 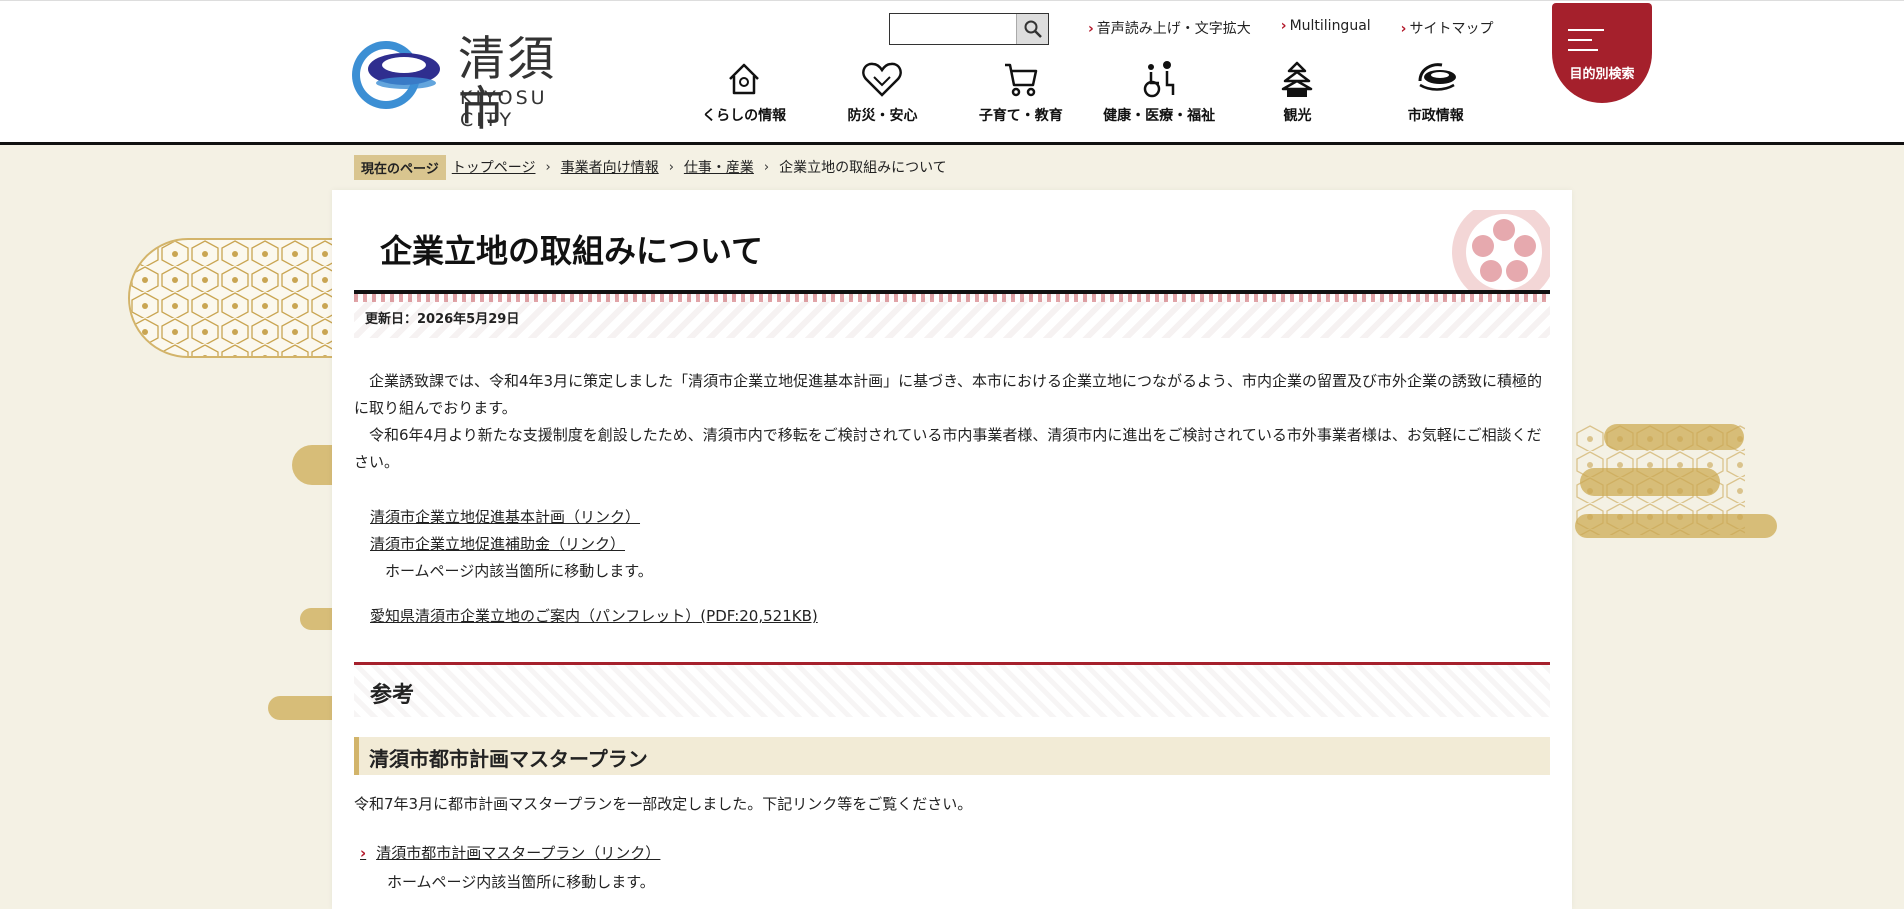 What do you see at coordinates (1159, 79) in the screenshot?
I see `wheelchair-icon` at bounding box center [1159, 79].